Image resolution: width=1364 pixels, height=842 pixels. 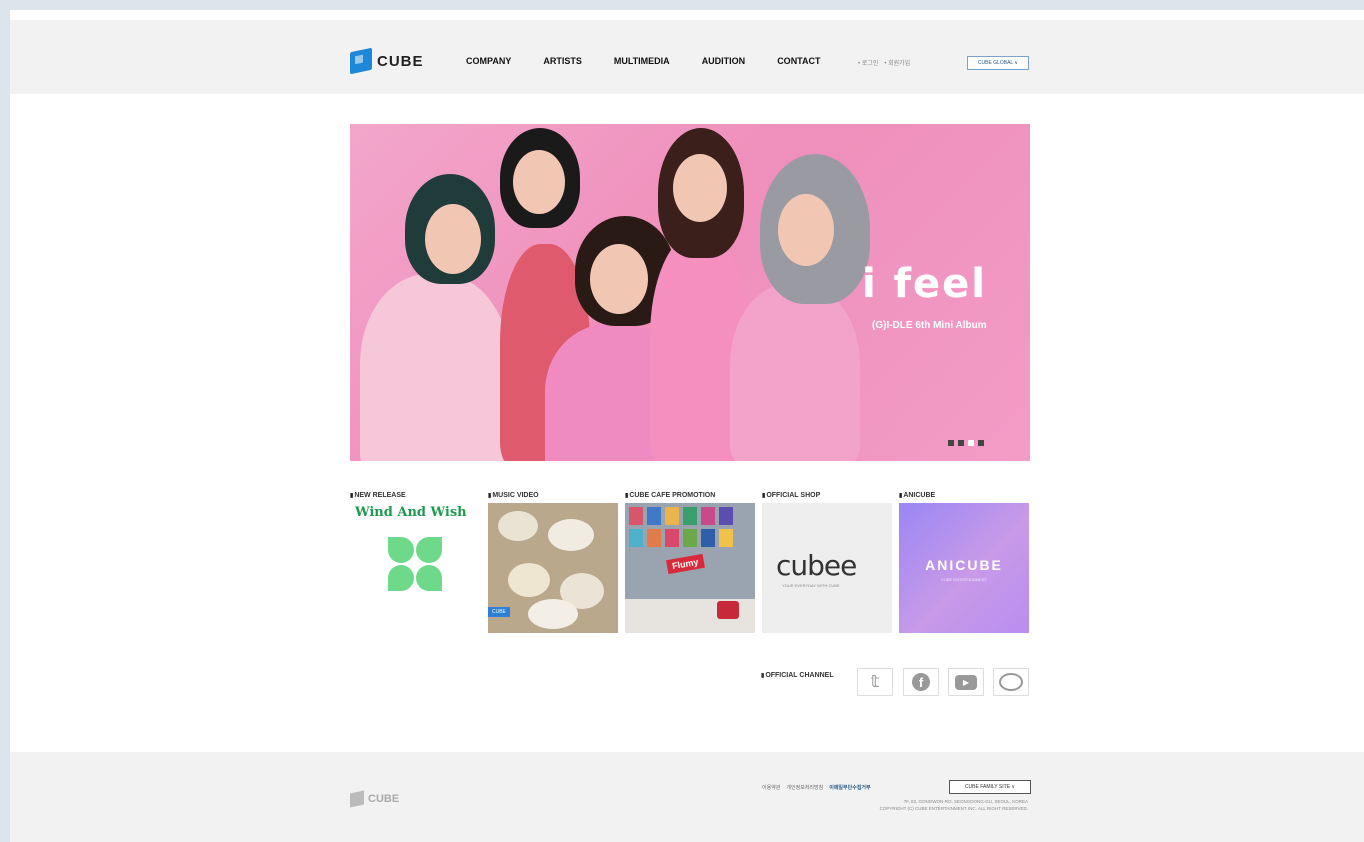 I want to click on tile-label: NEW RELEASE, so click(x=415, y=495).